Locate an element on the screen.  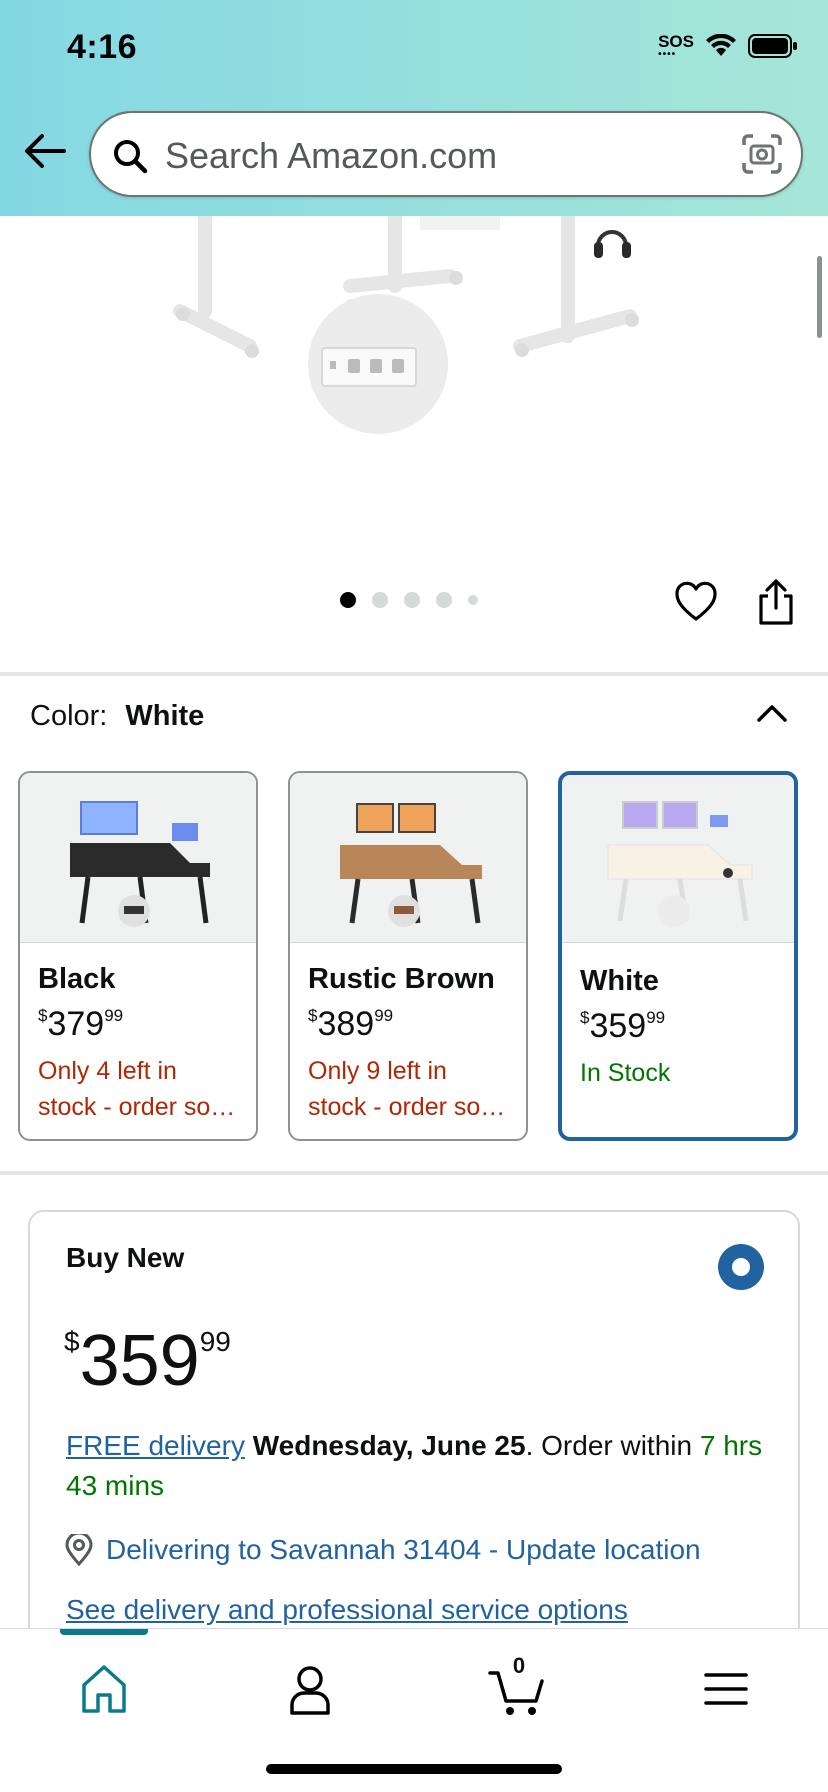
back-arrow-icon is located at coordinates (45, 151).